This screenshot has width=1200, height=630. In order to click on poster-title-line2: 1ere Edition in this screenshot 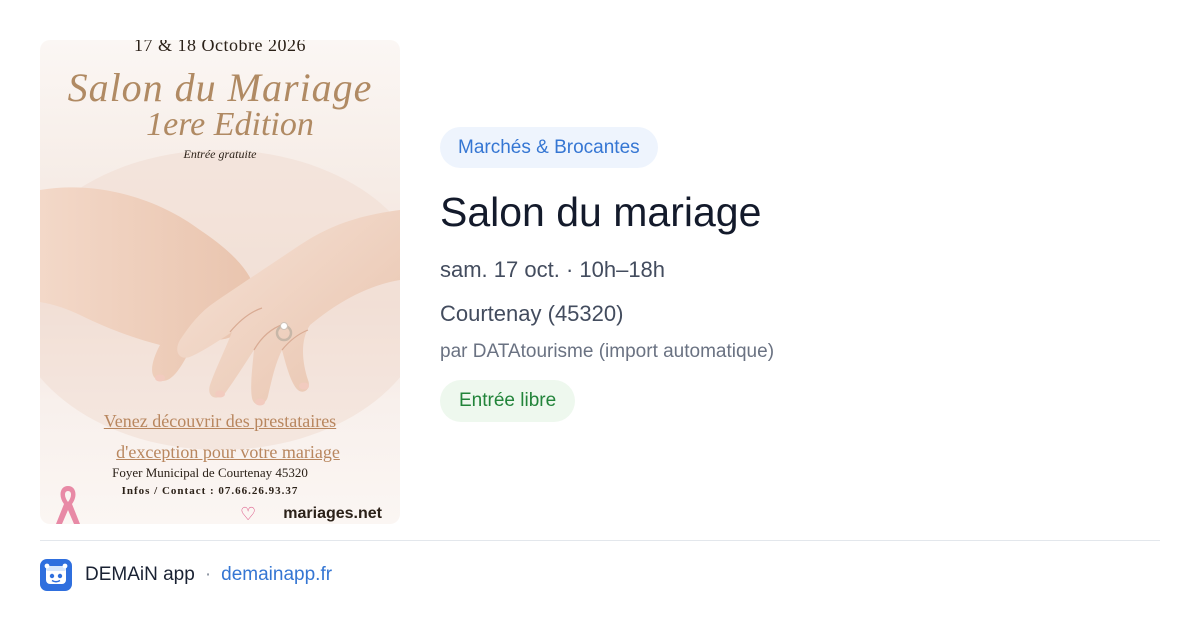, I will do `click(230, 124)`.